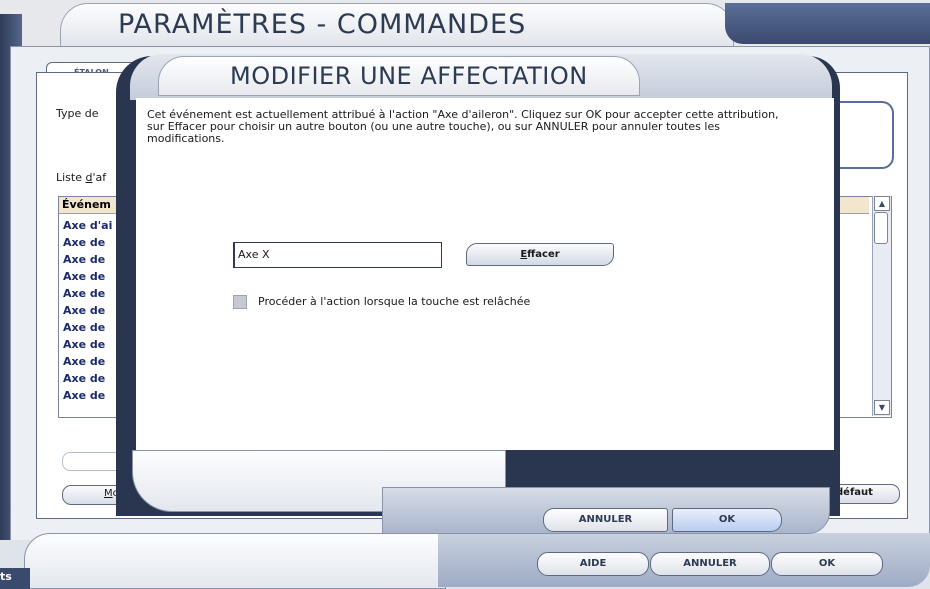 The image size is (930, 589). I want to click on defaut-button-label: défaut, so click(854, 492).